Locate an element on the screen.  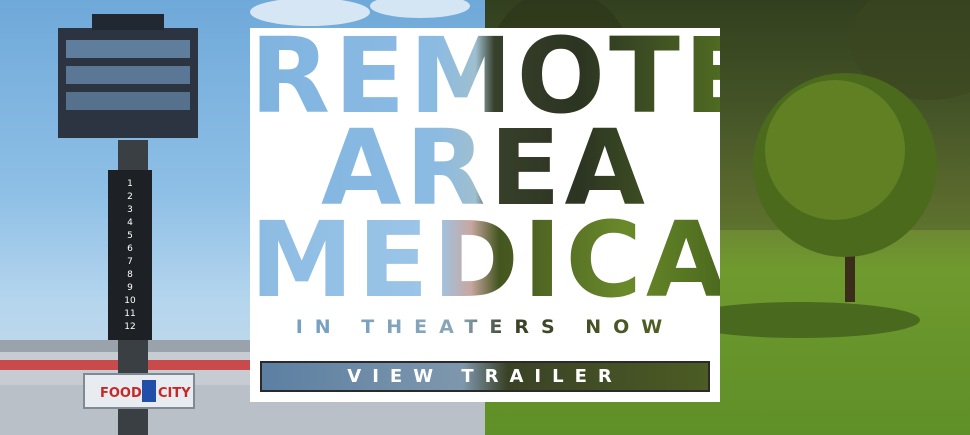
scoreboard-number: 10 is located at coordinates (130, 301).